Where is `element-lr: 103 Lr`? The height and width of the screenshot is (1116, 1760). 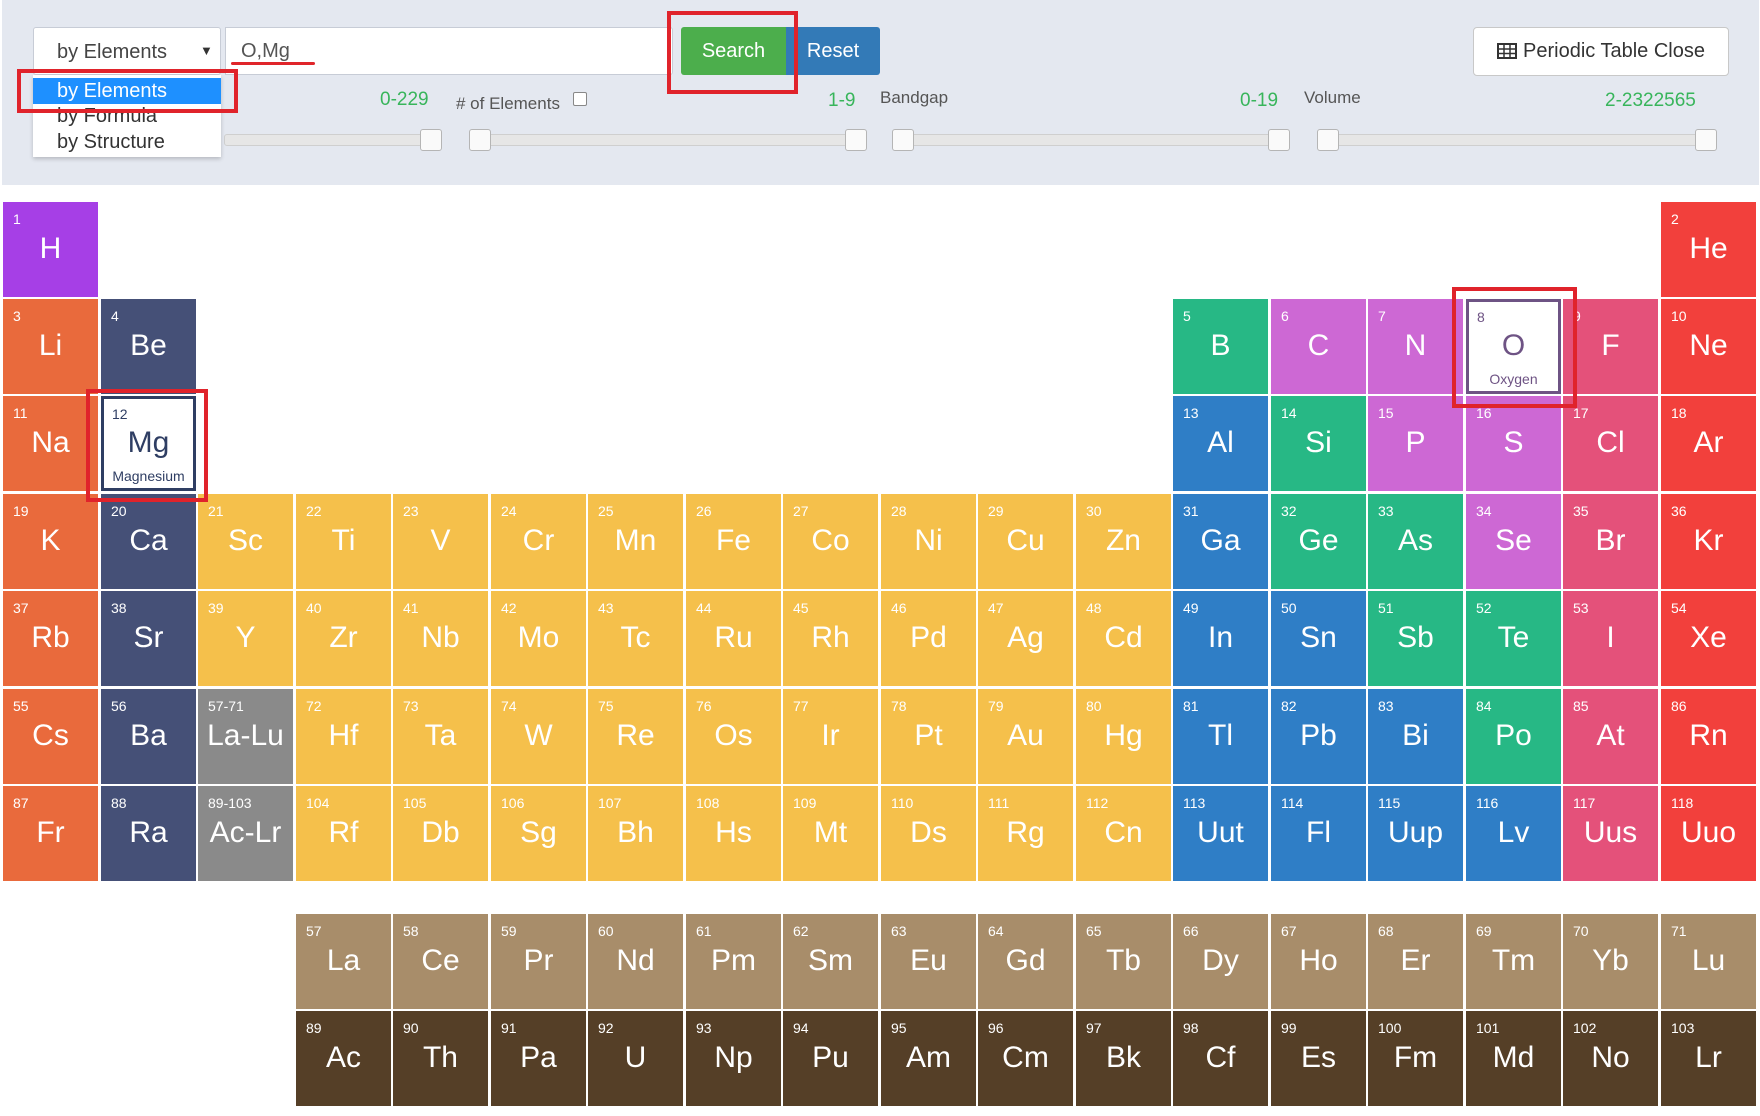 element-lr: 103 Lr is located at coordinates (1708, 1058).